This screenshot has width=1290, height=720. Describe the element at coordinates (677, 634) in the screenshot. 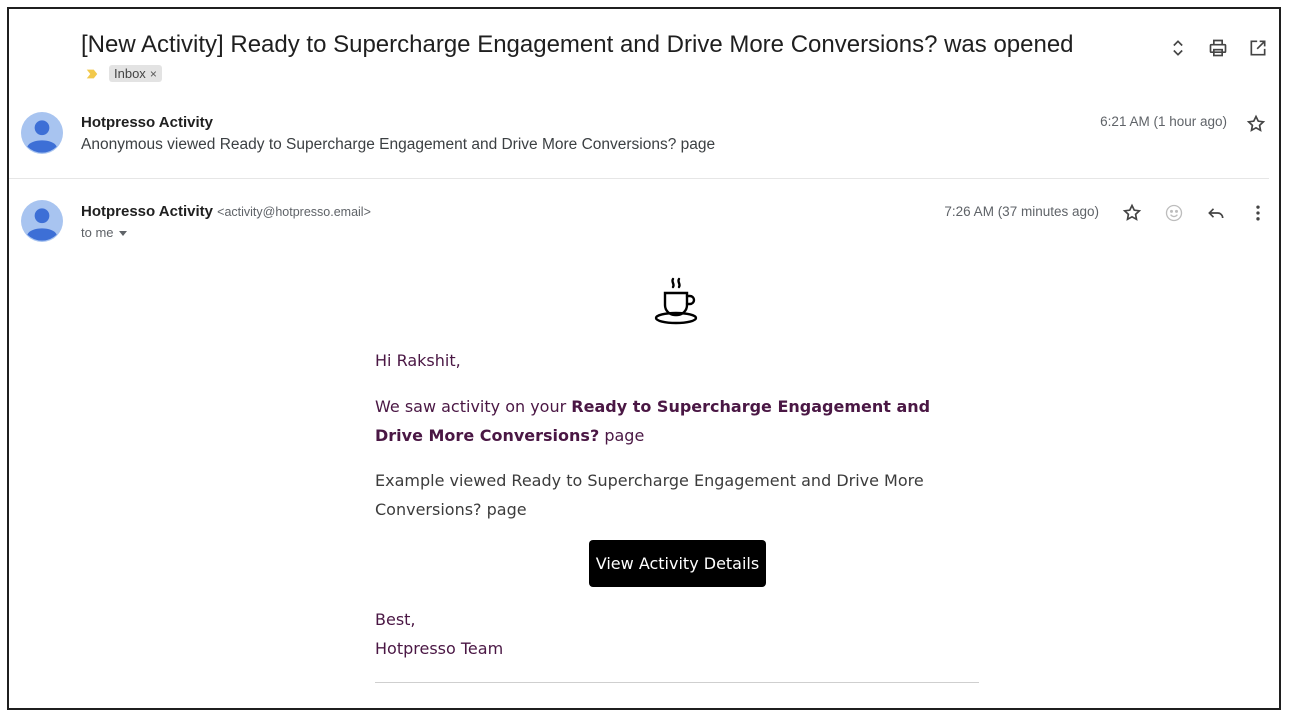

I see `email-signoff: Best, Hotpresso Team` at that location.